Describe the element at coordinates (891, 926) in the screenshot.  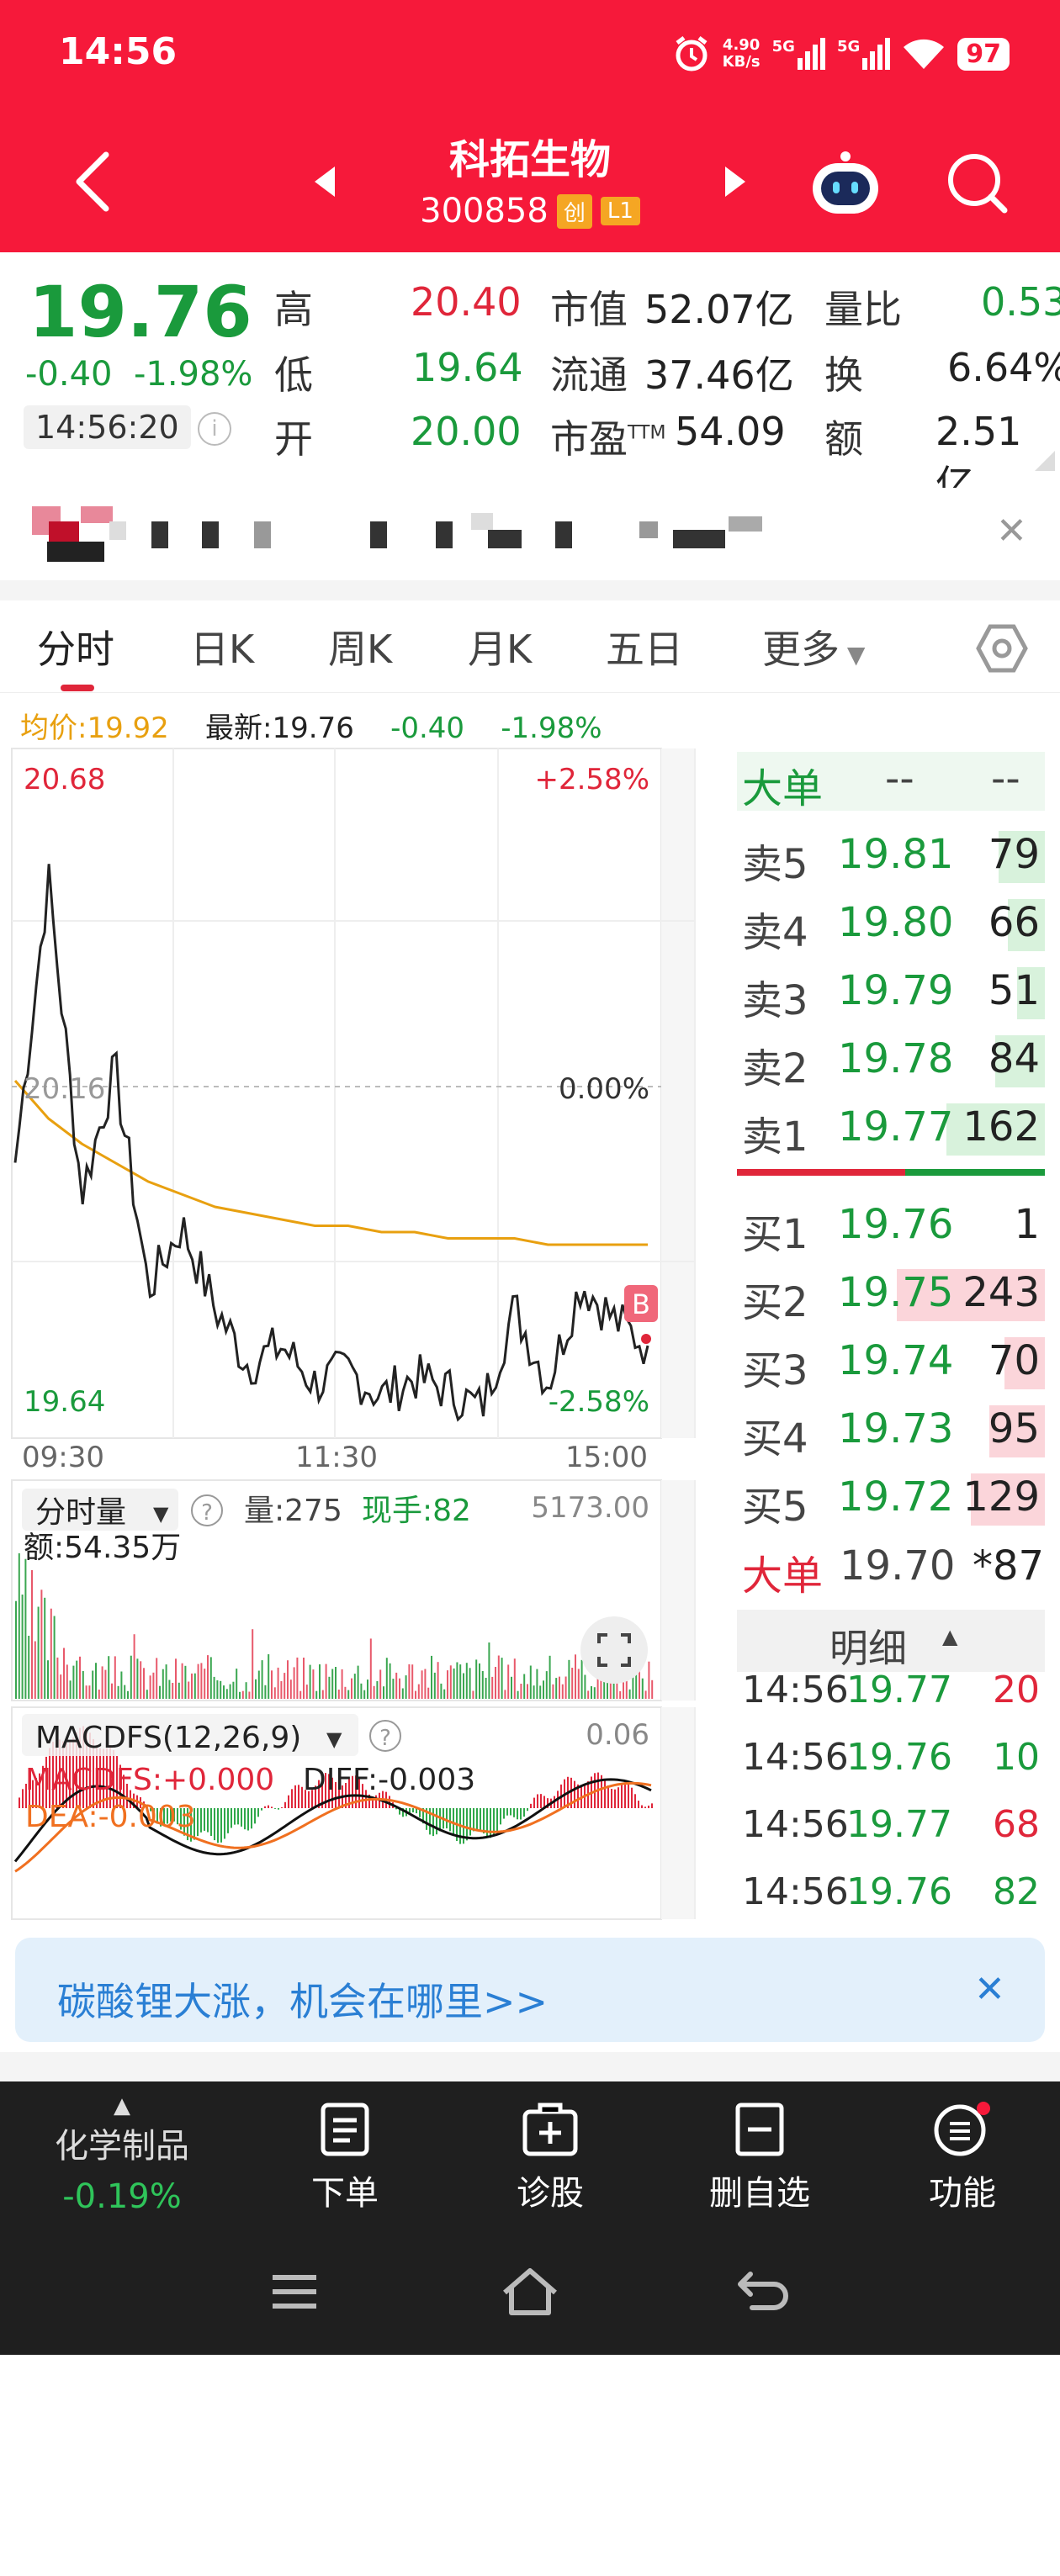
I see `ask-row-2: 卖4 19.80 66` at that location.